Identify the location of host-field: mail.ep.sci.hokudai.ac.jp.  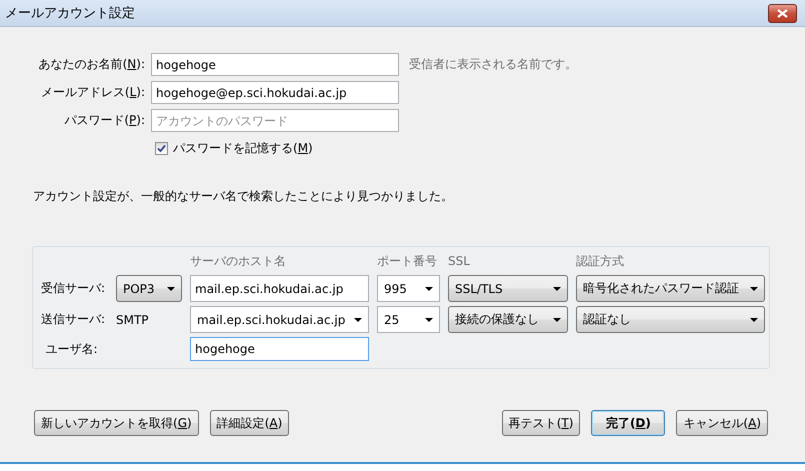
(279, 288).